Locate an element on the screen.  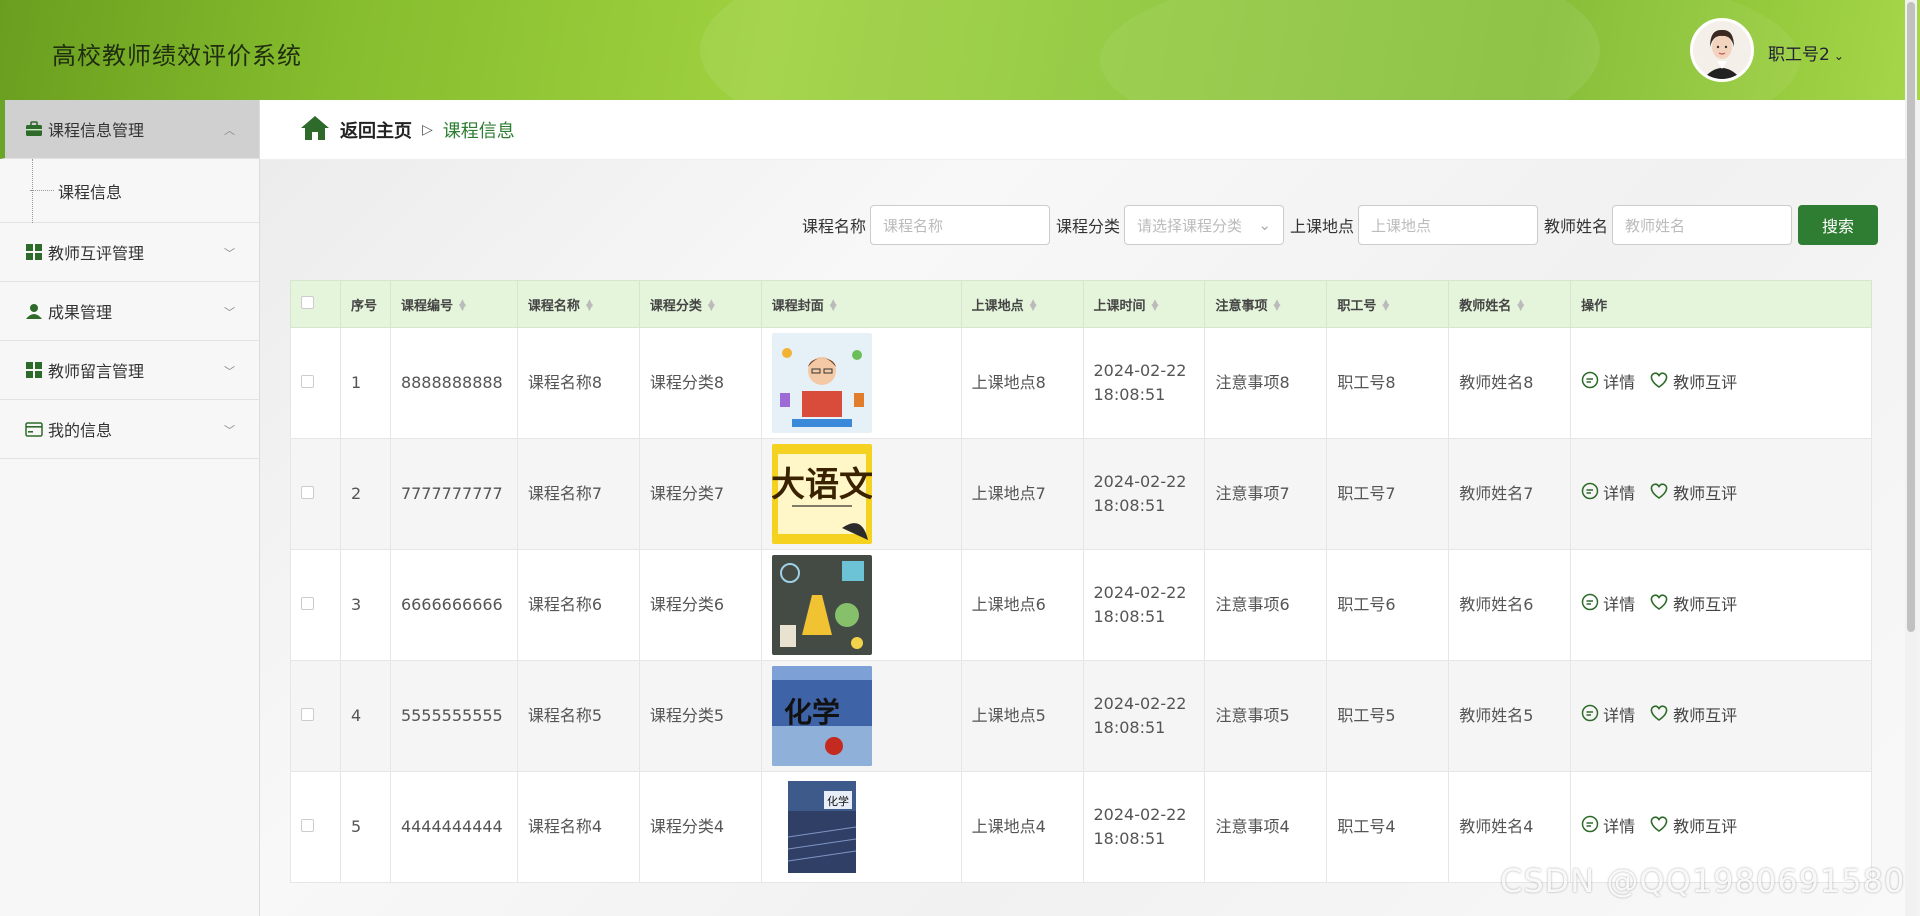
cell-teacher-name: 教师姓名5 is located at coordinates (1510, 716).